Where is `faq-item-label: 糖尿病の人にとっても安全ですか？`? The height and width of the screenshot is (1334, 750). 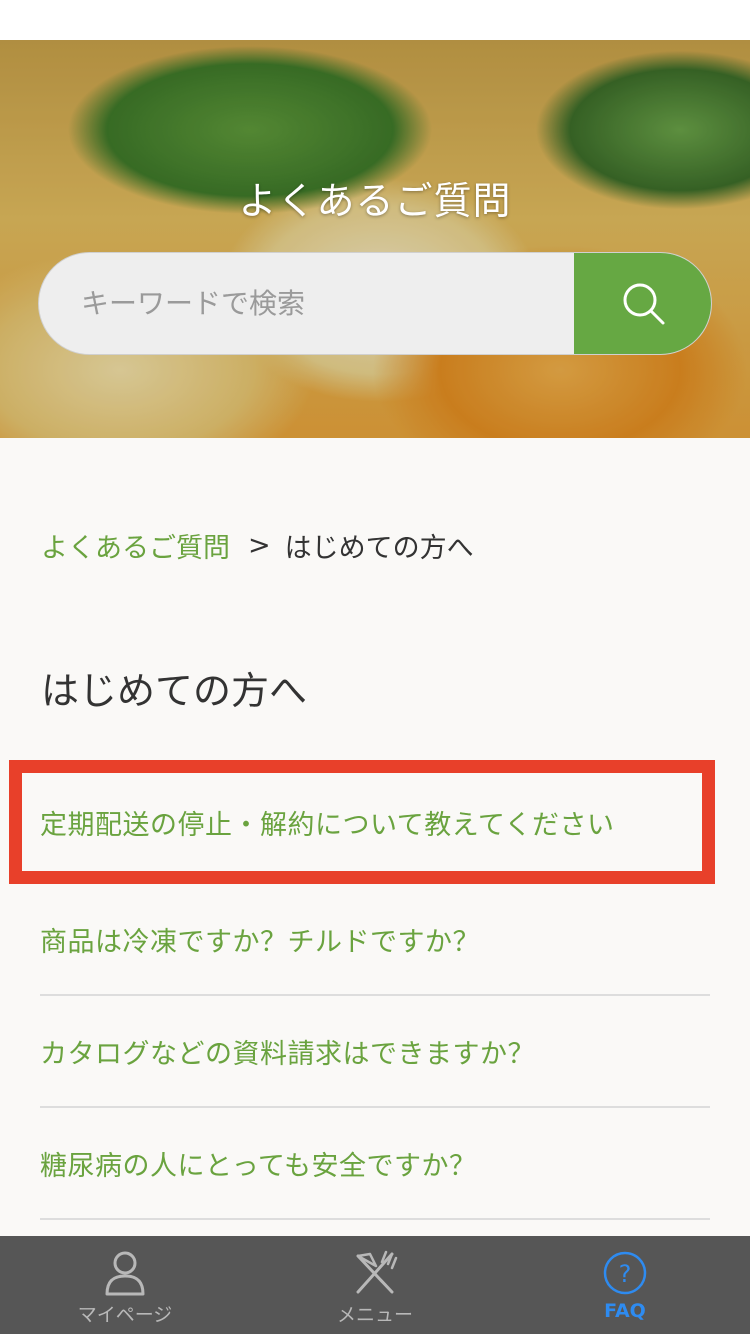 faq-item-label: 糖尿病の人にとっても安全ですか？ is located at coordinates (258, 1166).